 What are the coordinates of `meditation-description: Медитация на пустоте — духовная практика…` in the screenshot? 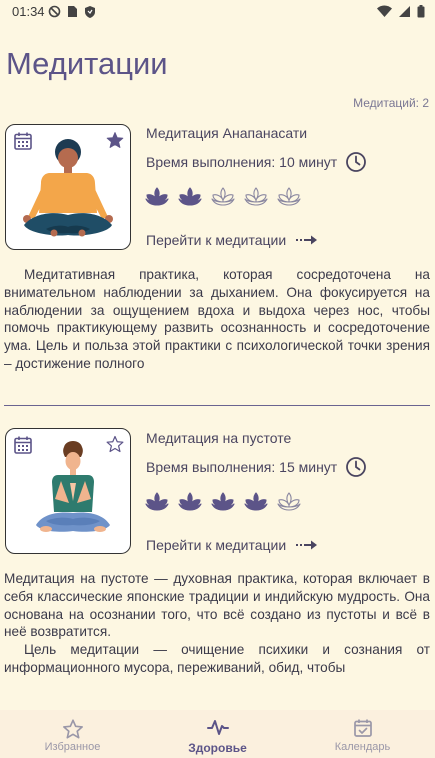 It's located at (217, 623).